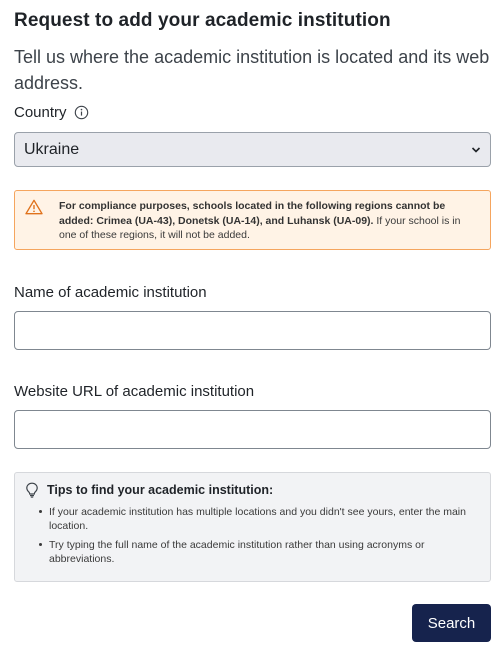 This screenshot has height=648, width=503. Describe the element at coordinates (81, 112) in the screenshot. I see `info-icon` at that location.